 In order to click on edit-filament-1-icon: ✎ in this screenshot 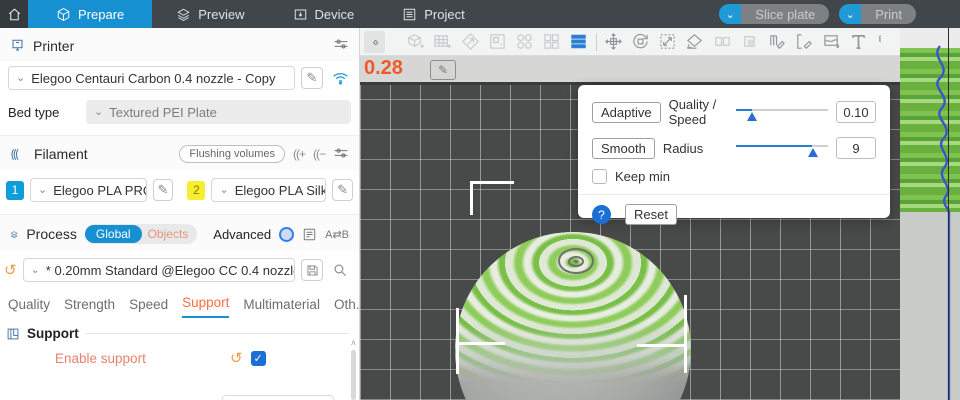, I will do `click(163, 190)`.